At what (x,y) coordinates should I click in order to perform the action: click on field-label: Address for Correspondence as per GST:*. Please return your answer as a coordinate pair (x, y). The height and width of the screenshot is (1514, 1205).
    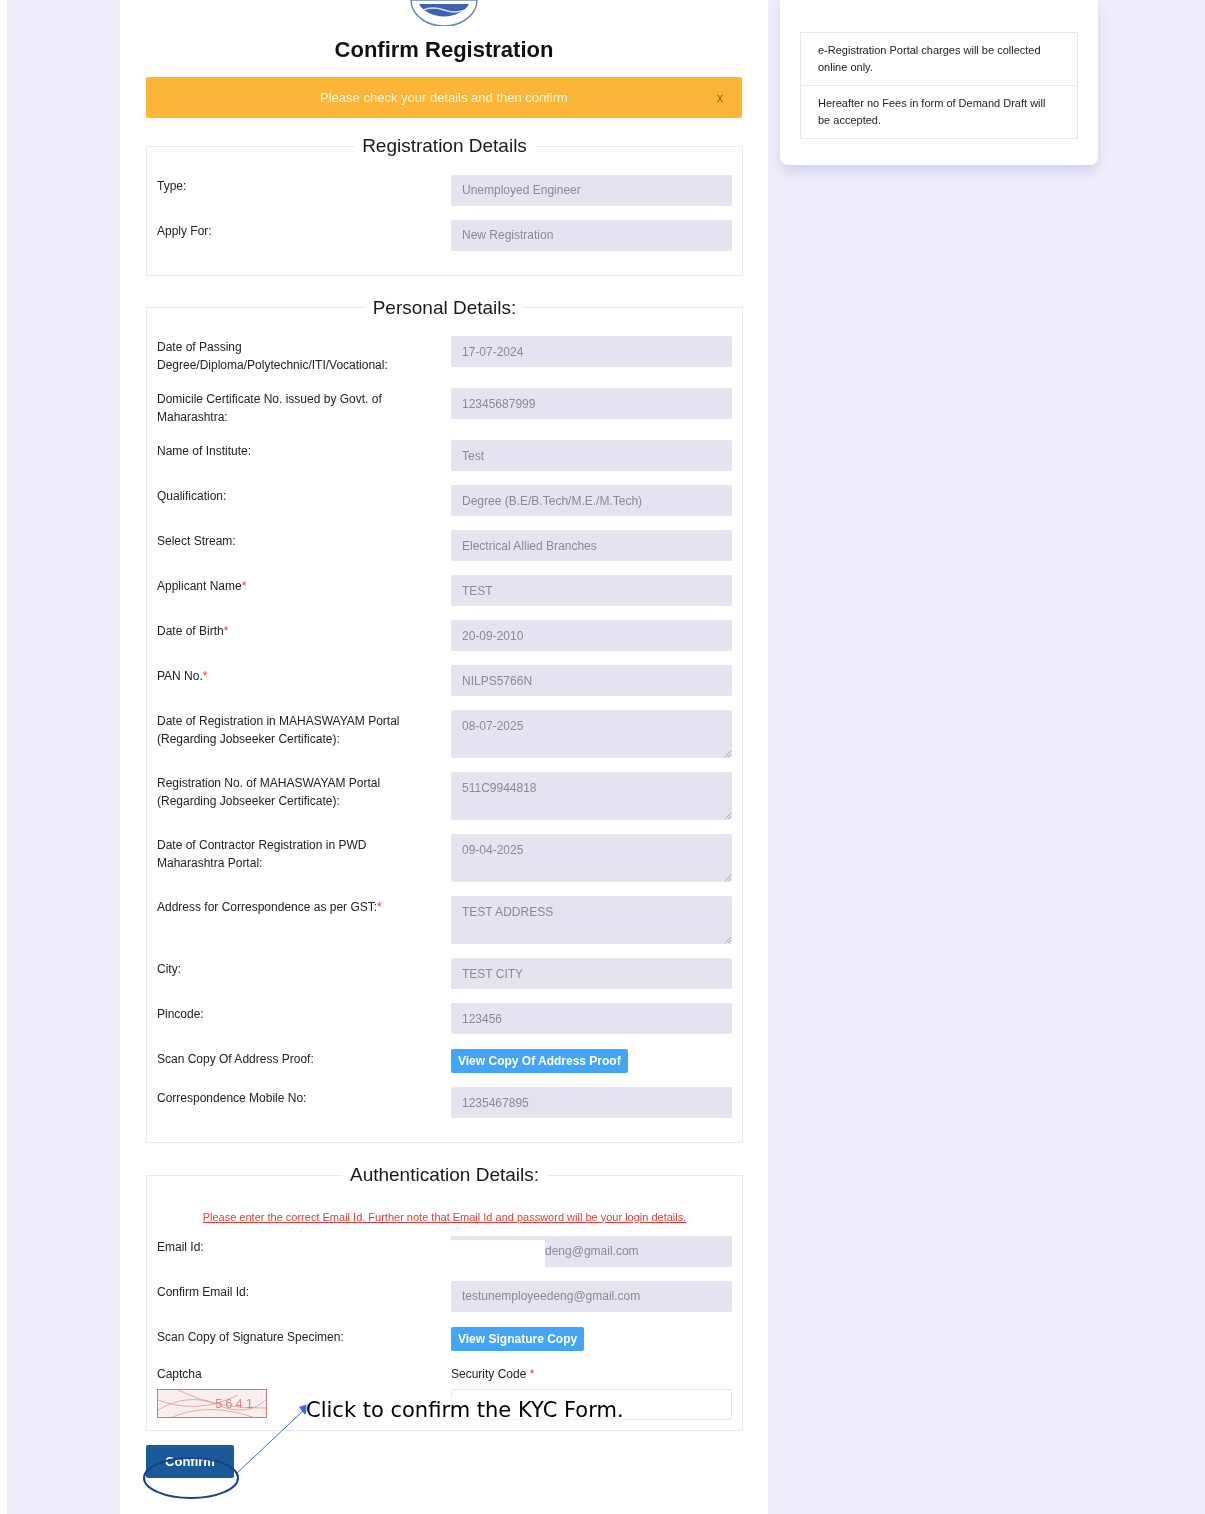
    Looking at the image, I should click on (270, 907).